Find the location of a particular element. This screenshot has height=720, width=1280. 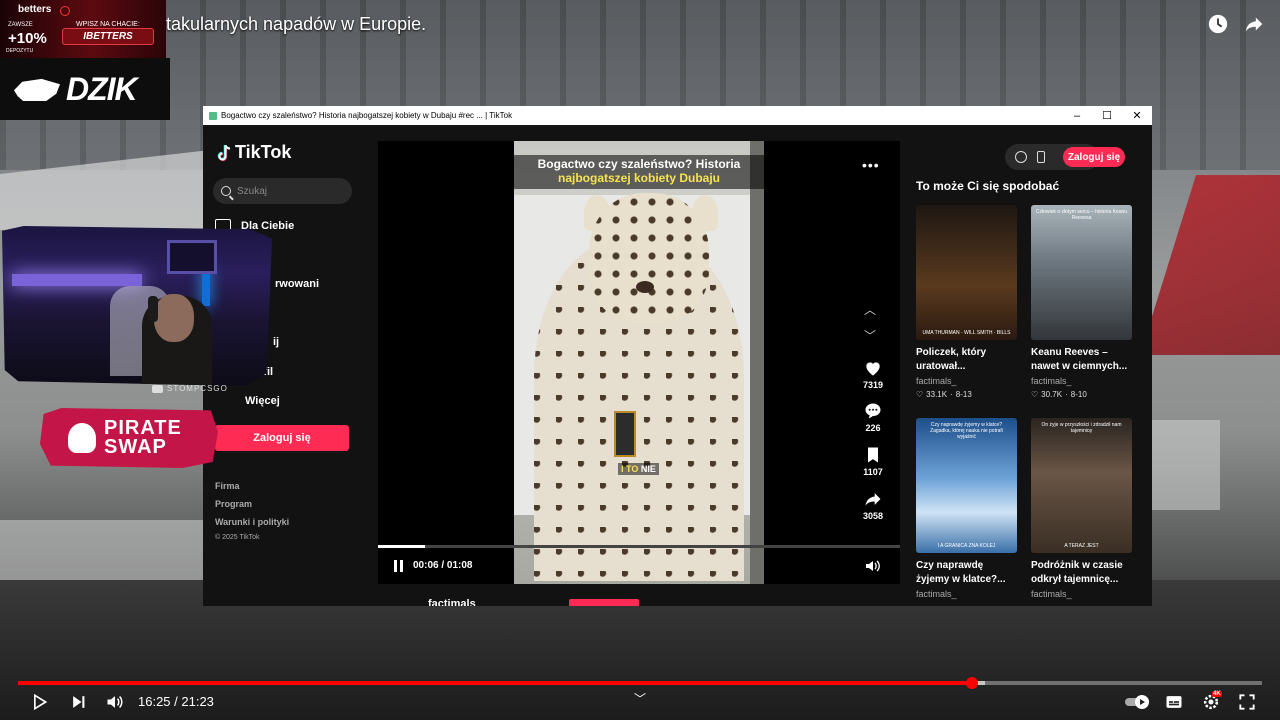

pause-icon is located at coordinates (400, 566).